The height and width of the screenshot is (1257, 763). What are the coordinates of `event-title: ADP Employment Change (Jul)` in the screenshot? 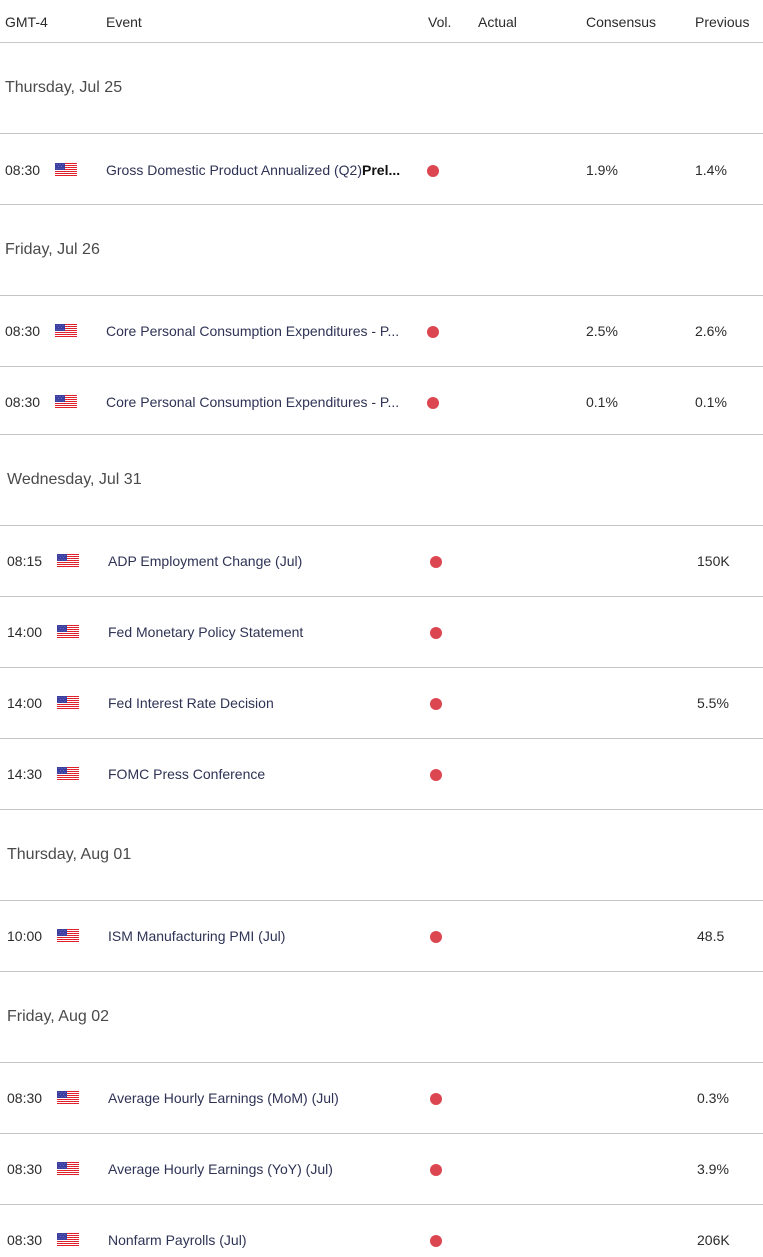 It's located at (205, 561).